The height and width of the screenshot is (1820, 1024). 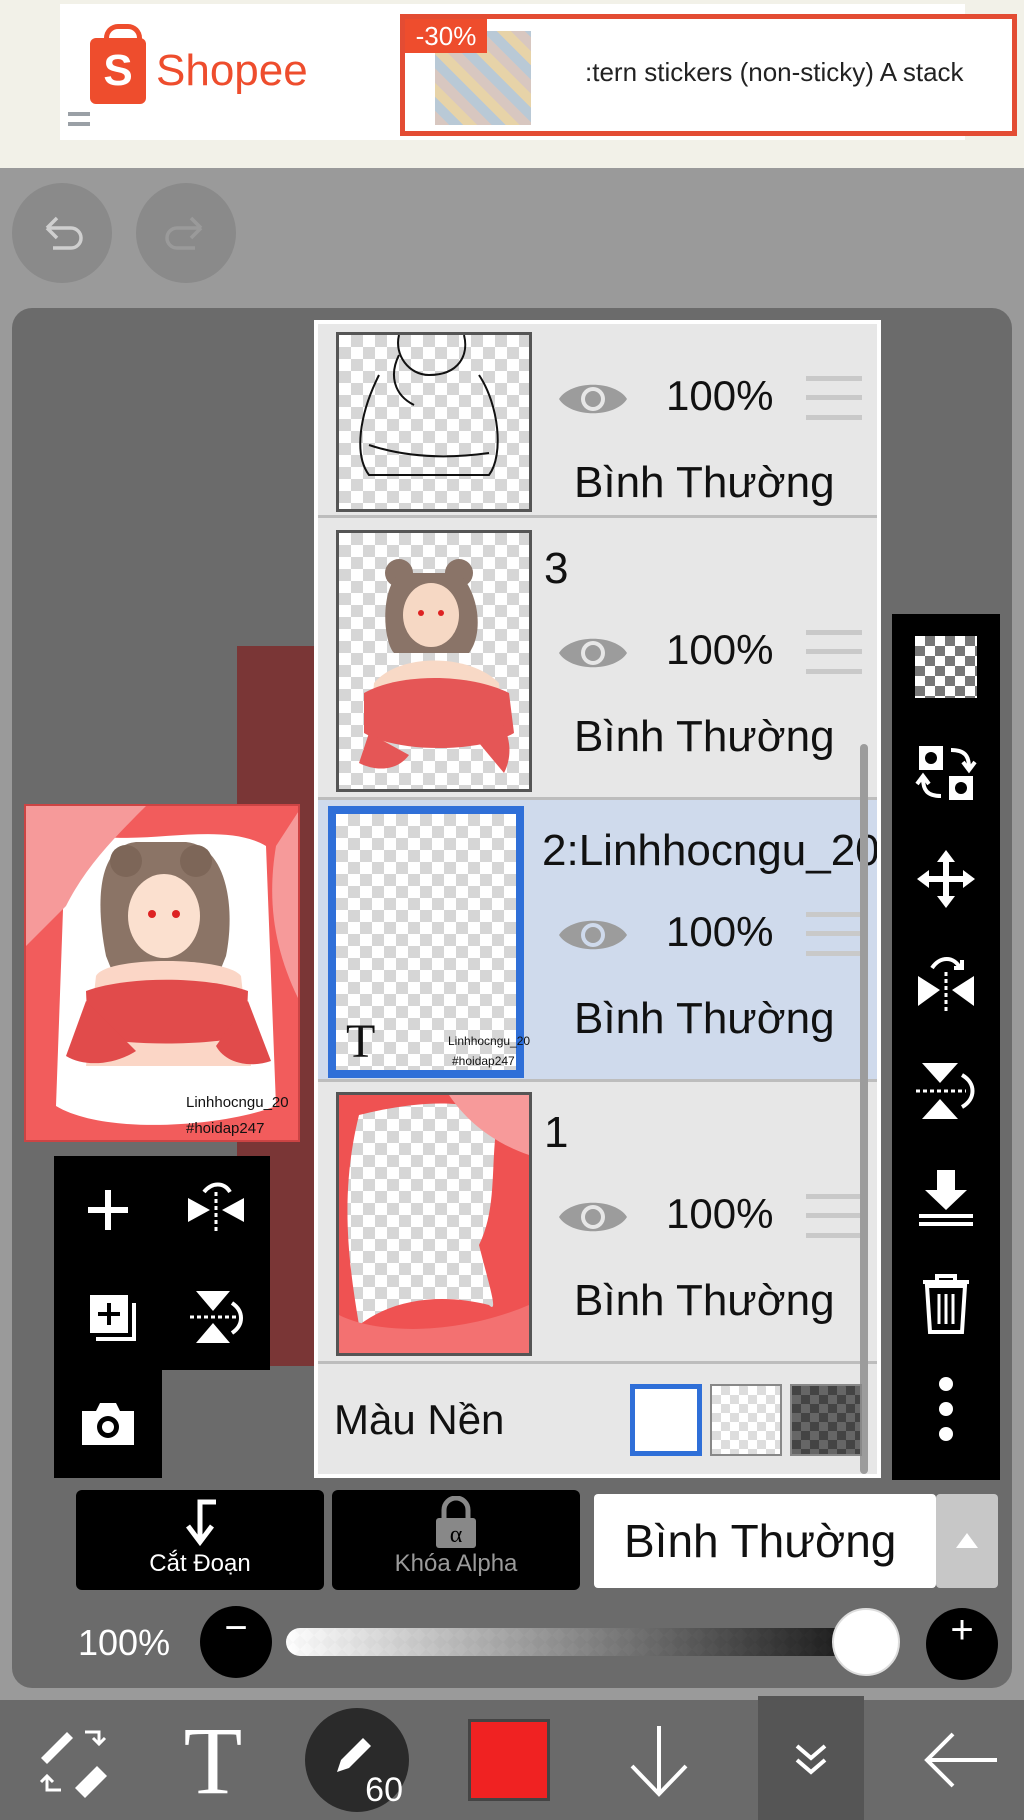 What do you see at coordinates (962, 1630) in the screenshot?
I see `plus-icon: +` at bounding box center [962, 1630].